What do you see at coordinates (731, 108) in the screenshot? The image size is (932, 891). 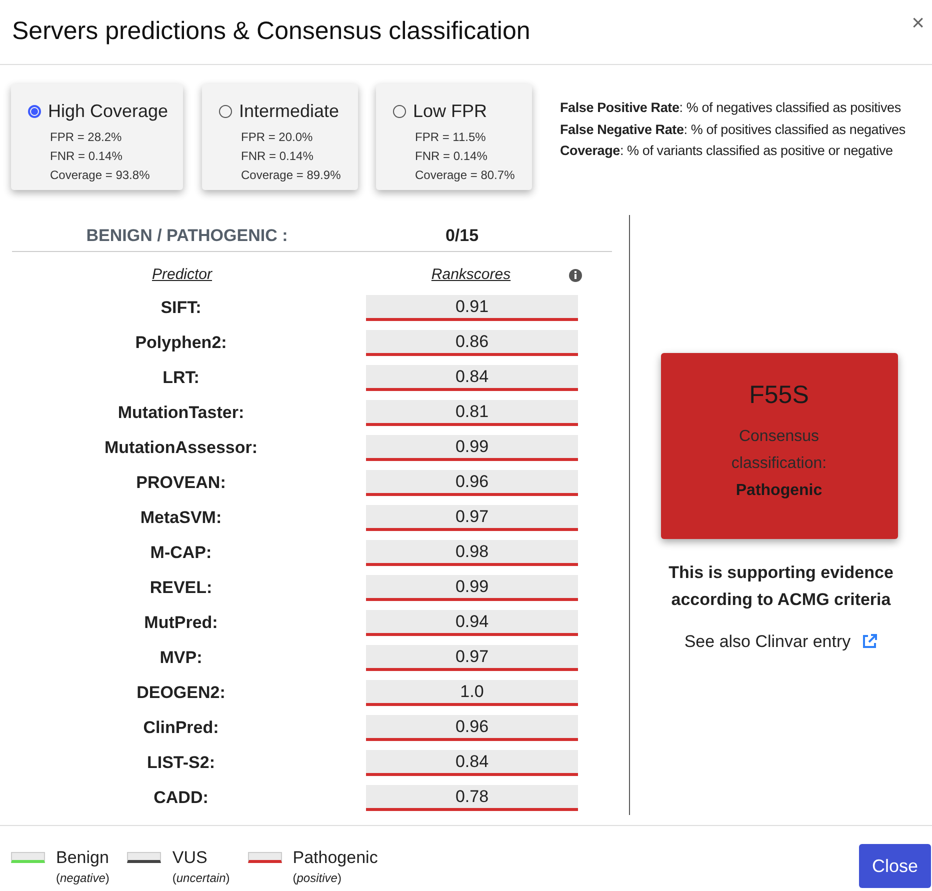 I see `definition-text: False Positive Rate: % of negatives classified as positives` at bounding box center [731, 108].